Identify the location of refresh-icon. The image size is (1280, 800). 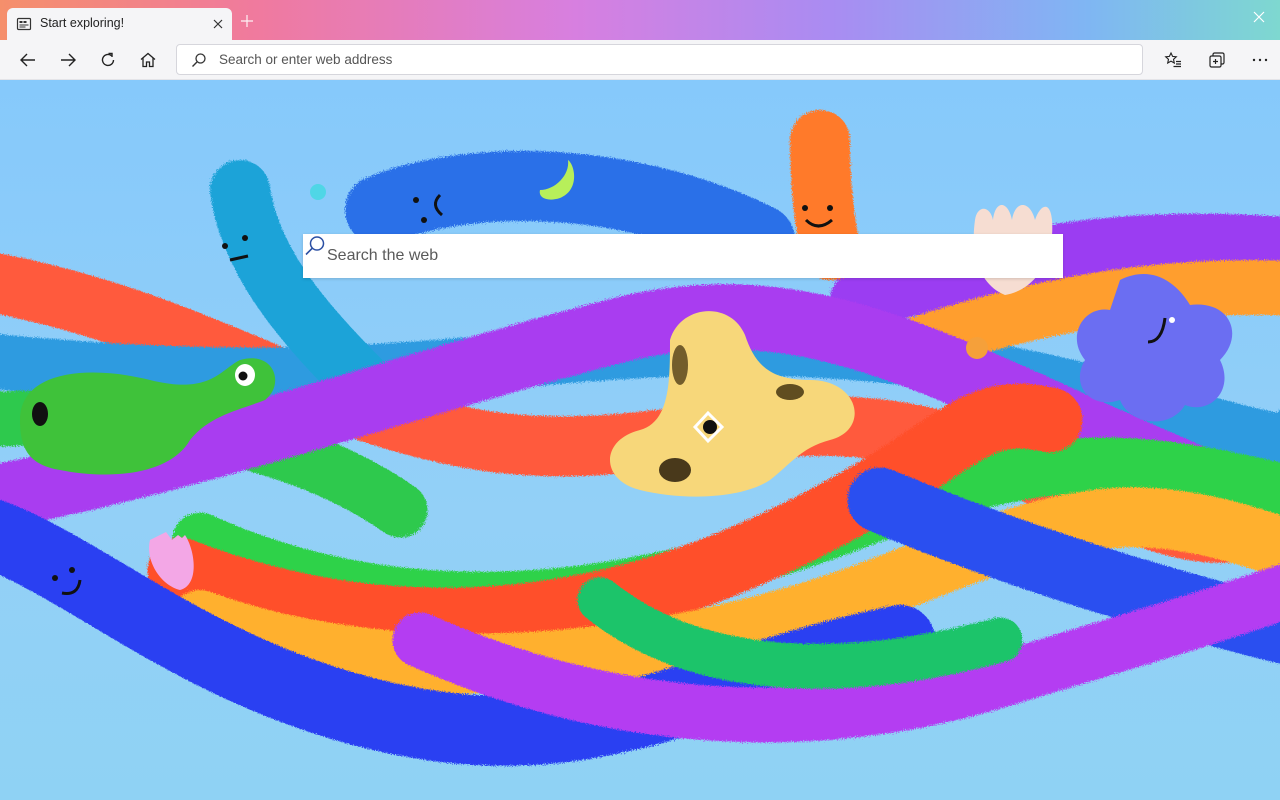
(108, 59).